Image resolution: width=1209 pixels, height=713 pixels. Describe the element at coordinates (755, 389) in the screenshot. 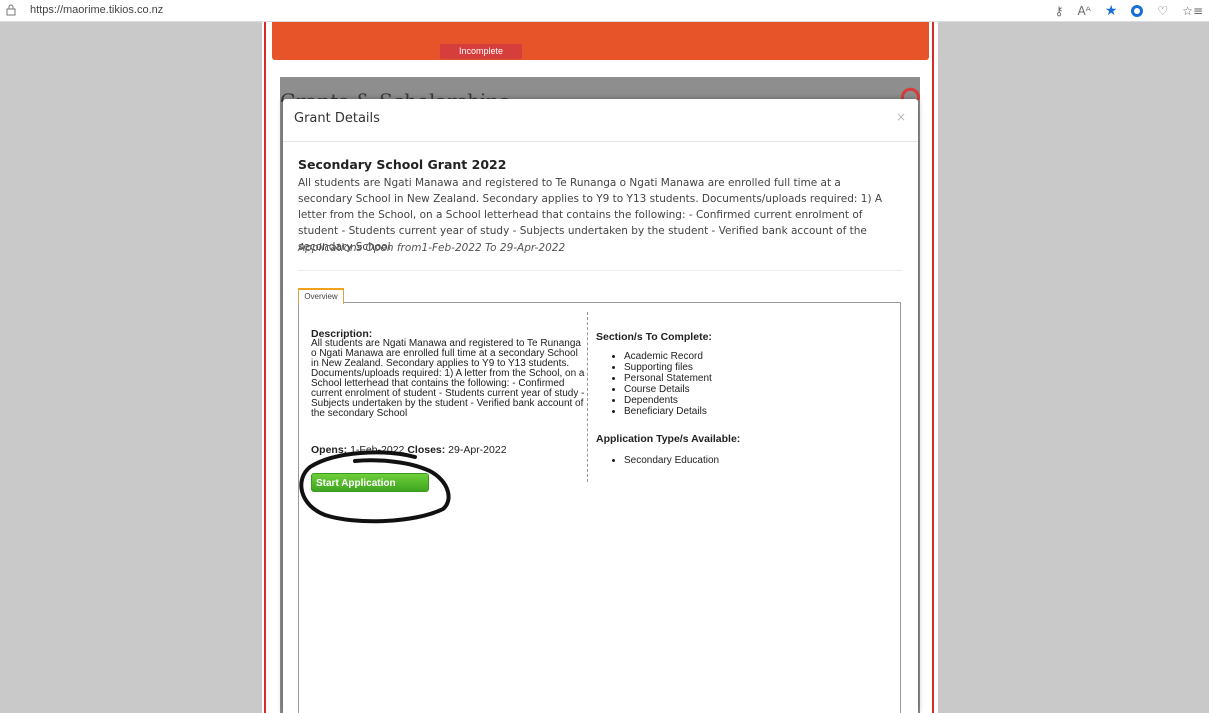

I see `list-item: Course Details` at that location.